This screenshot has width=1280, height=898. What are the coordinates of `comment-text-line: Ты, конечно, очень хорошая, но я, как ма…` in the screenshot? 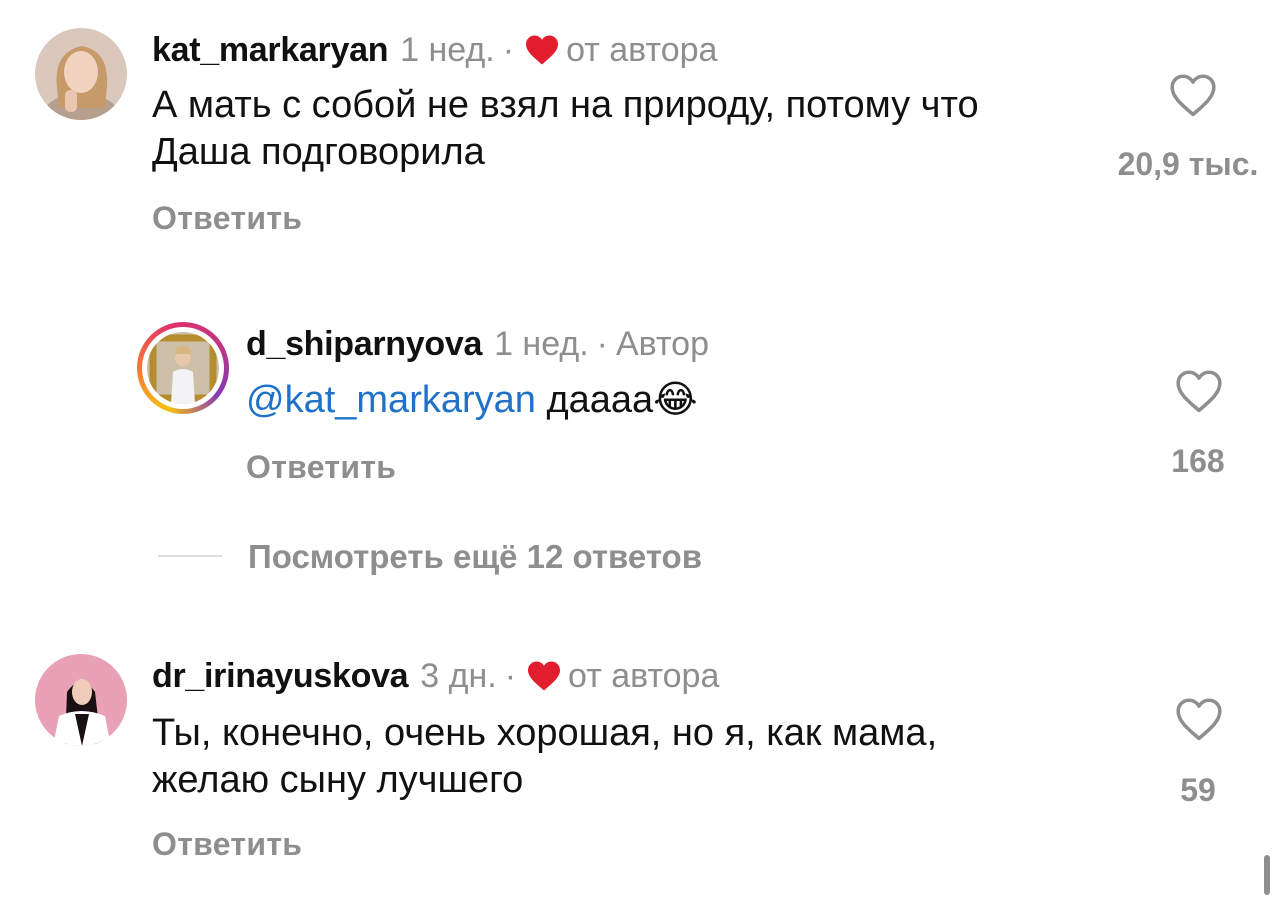 It's located at (545, 733).